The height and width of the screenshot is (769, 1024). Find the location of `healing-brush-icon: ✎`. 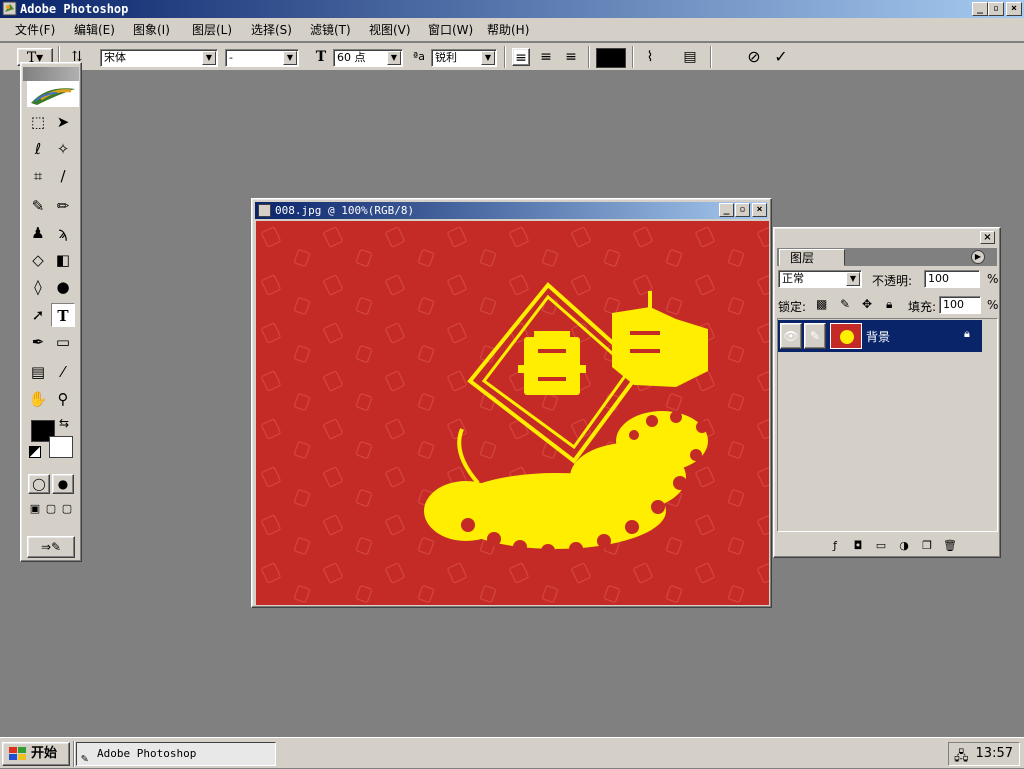

healing-brush-icon: ✎ is located at coordinates (38, 206).